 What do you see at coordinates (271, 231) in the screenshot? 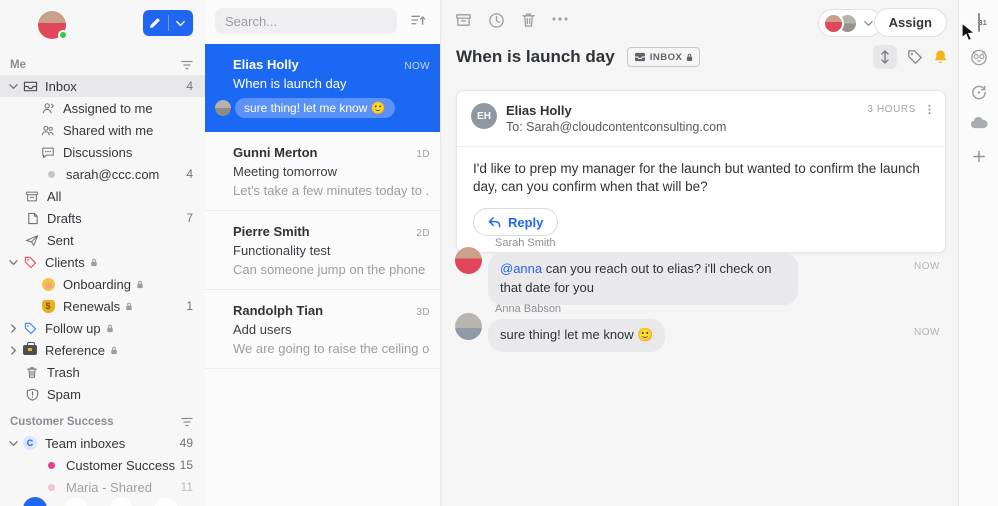
I see `conversation-sender: Pierre Smith` at bounding box center [271, 231].